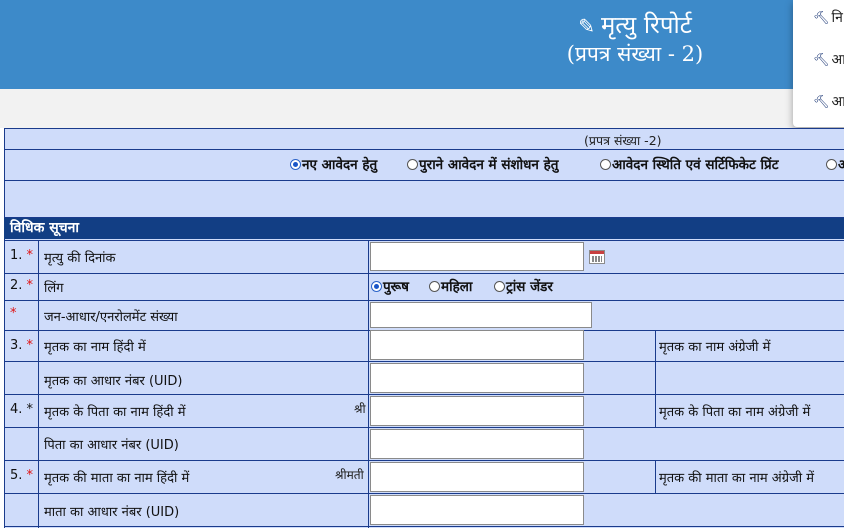 The height and width of the screenshot is (528, 844). Describe the element at coordinates (54, 288) in the screenshot. I see `gender-label: लिंग` at that location.